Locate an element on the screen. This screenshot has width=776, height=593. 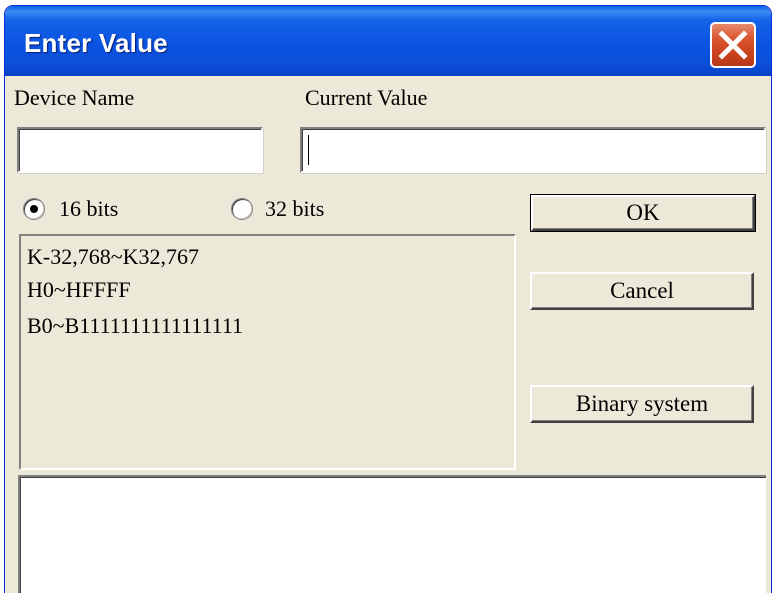
close-icon is located at coordinates (733, 45).